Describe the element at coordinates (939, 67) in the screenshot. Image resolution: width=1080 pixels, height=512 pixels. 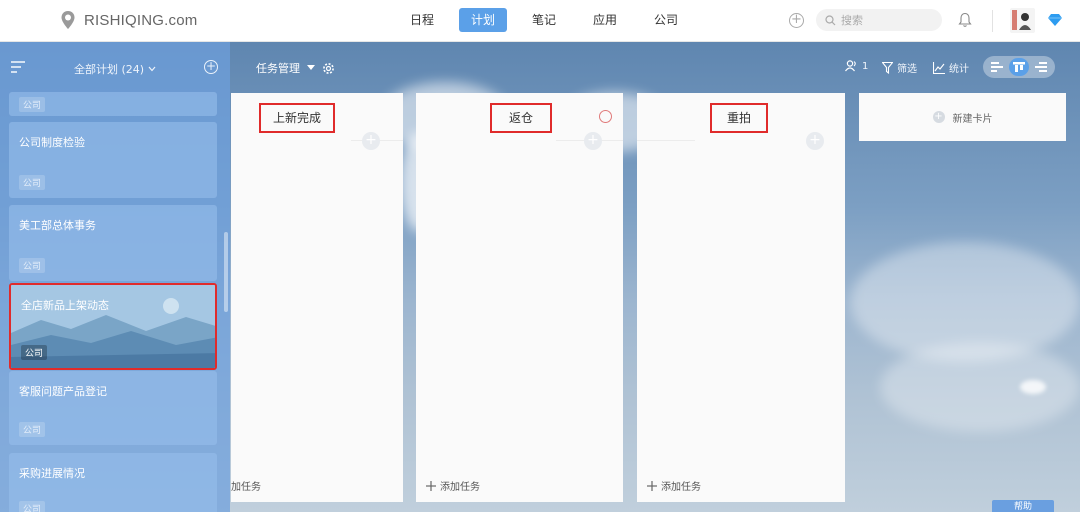
I see `stats-chart-icon` at that location.